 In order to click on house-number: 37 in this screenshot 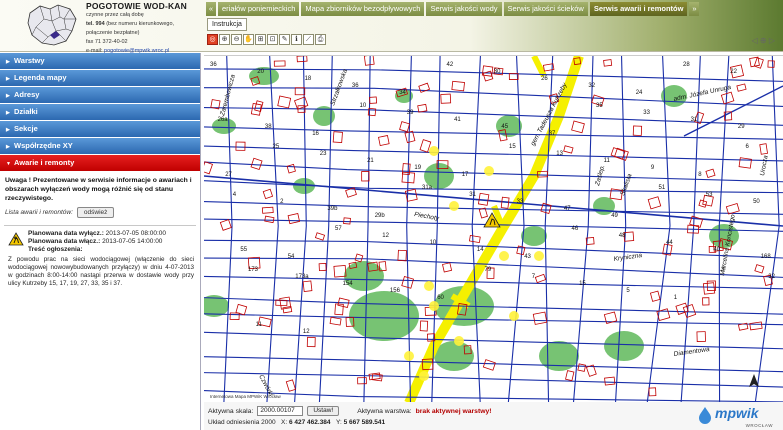, I will do `click(552, 134)`.